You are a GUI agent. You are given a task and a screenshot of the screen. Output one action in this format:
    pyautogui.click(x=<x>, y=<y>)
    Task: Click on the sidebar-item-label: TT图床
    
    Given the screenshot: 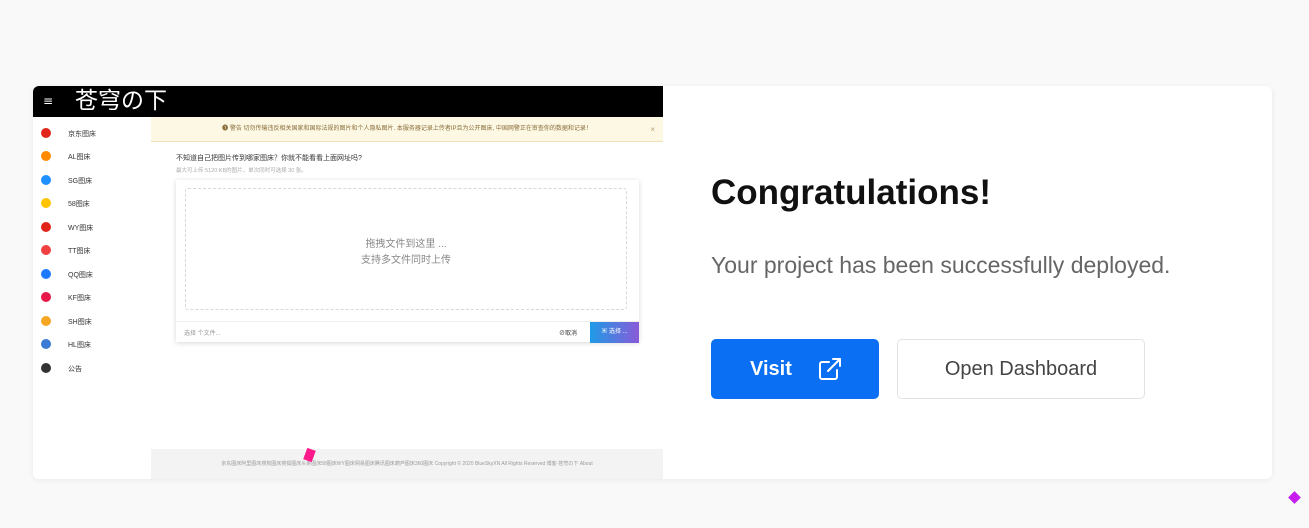 What is the action you would take?
    pyautogui.click(x=79, y=251)
    